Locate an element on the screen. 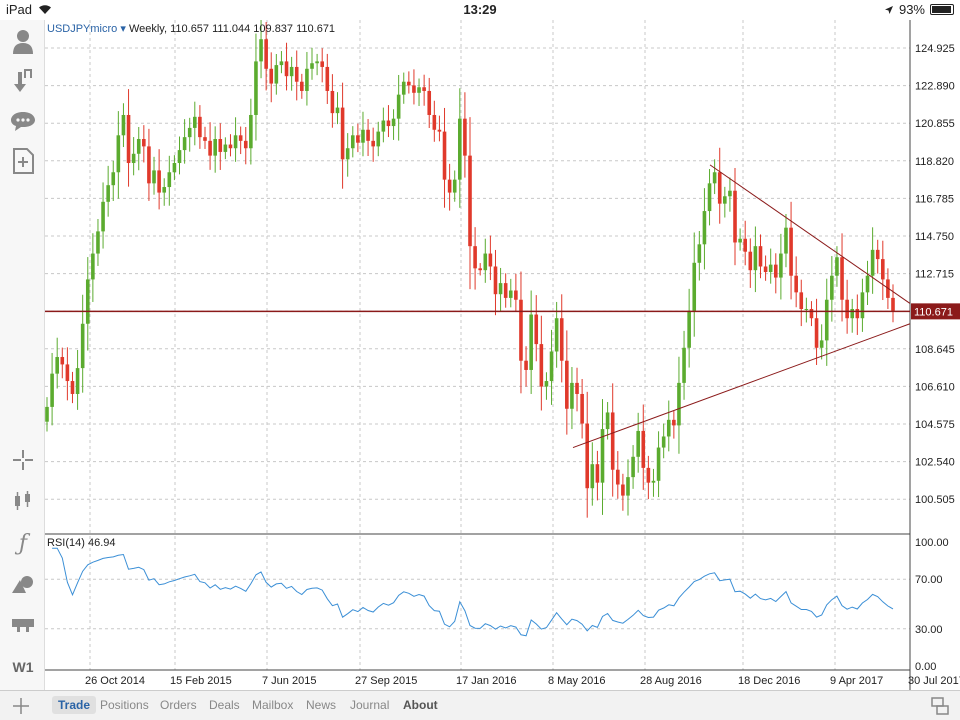 This screenshot has height=720, width=960. crosshair-icon is located at coordinates (23, 460).